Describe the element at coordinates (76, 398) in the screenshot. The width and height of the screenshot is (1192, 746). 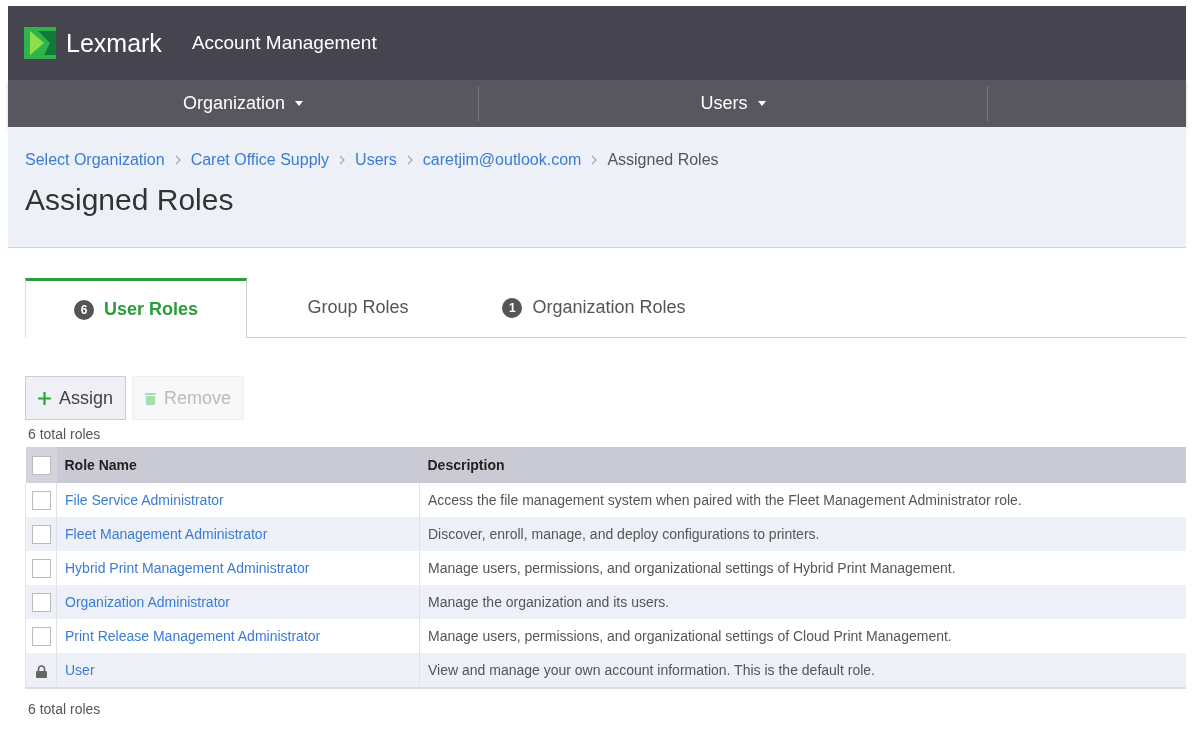
I see `assign-button: Assign` at that location.